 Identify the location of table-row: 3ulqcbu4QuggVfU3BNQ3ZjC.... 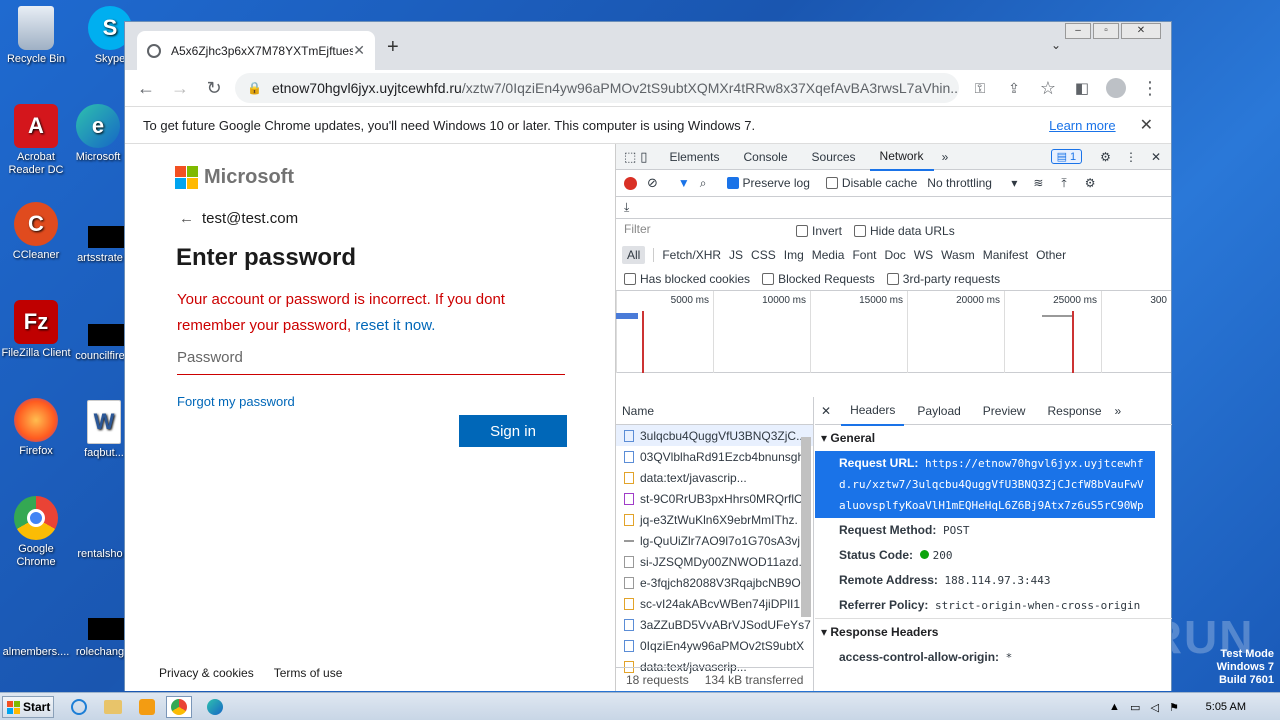
(714, 435).